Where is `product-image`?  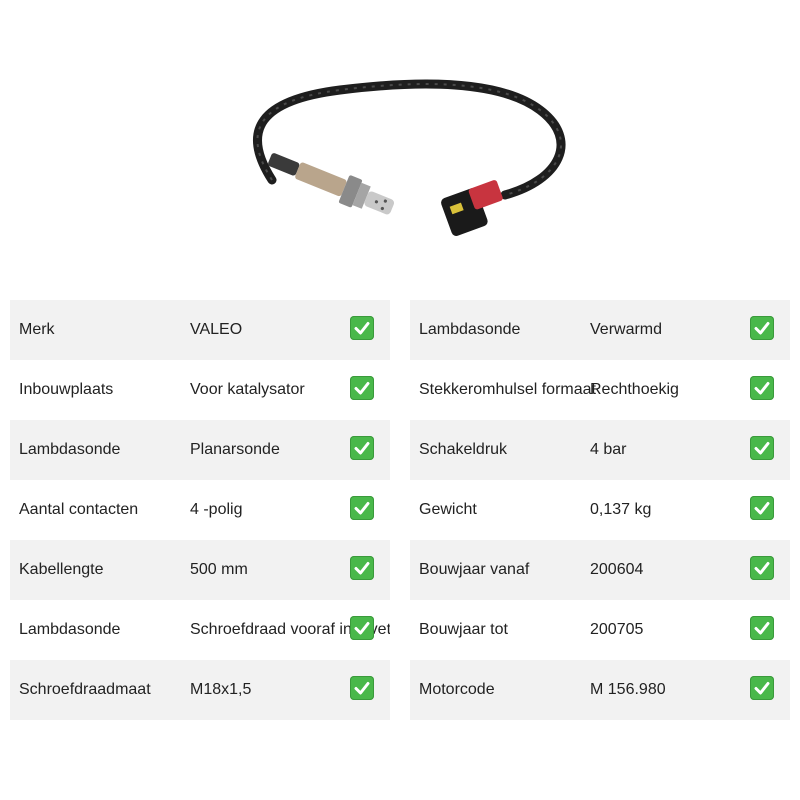
product-image is located at coordinates (400, 170).